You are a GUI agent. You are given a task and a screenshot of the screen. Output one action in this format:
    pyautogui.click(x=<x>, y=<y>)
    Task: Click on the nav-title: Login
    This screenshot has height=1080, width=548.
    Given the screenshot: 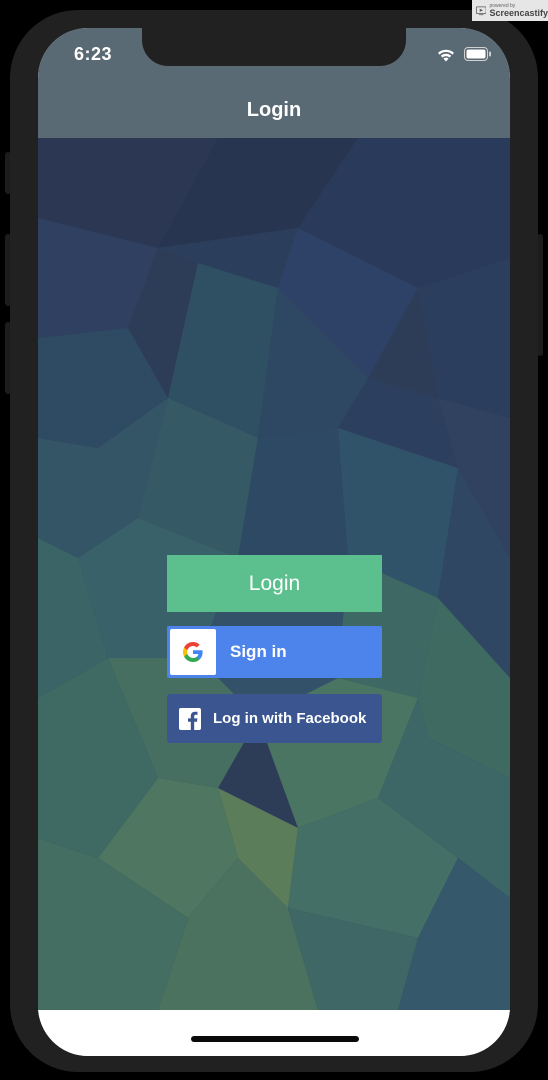 What is the action you would take?
    pyautogui.click(x=274, y=109)
    